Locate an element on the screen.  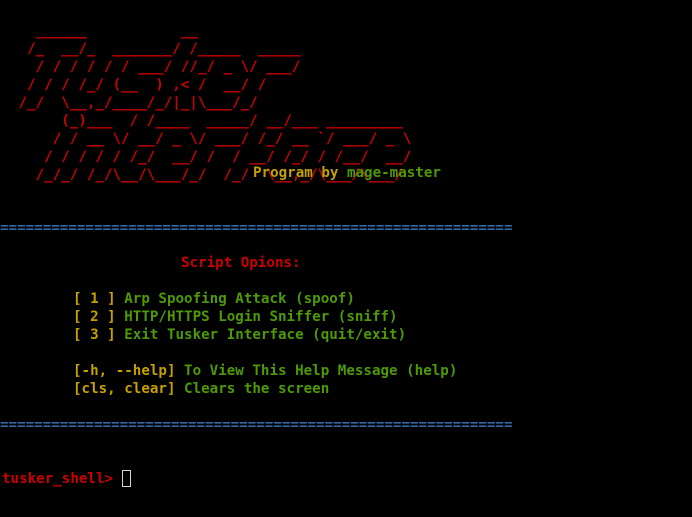
credits-line: Program by mage-master is located at coordinates (347, 173).